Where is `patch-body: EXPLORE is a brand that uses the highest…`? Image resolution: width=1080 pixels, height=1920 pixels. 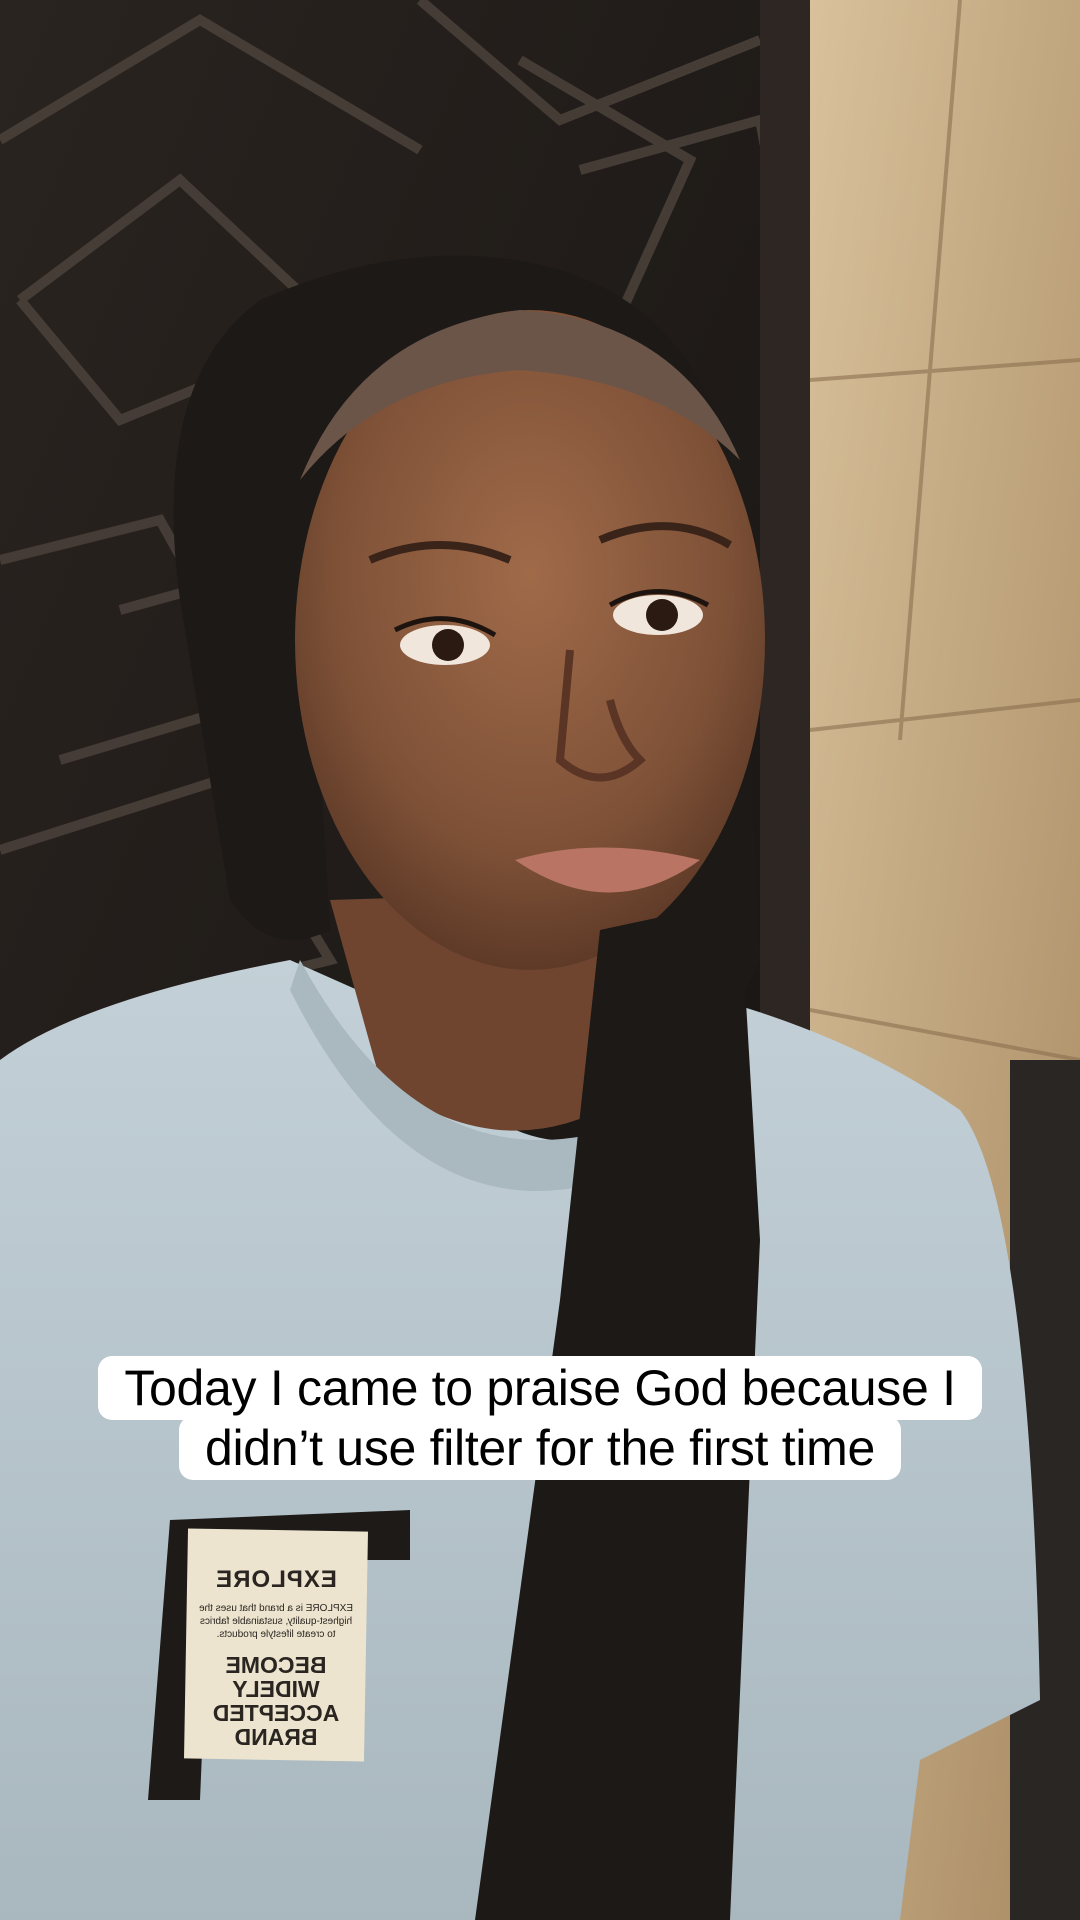 patch-body: EXPLORE is a brand that uses the highest… is located at coordinates (276, 1621).